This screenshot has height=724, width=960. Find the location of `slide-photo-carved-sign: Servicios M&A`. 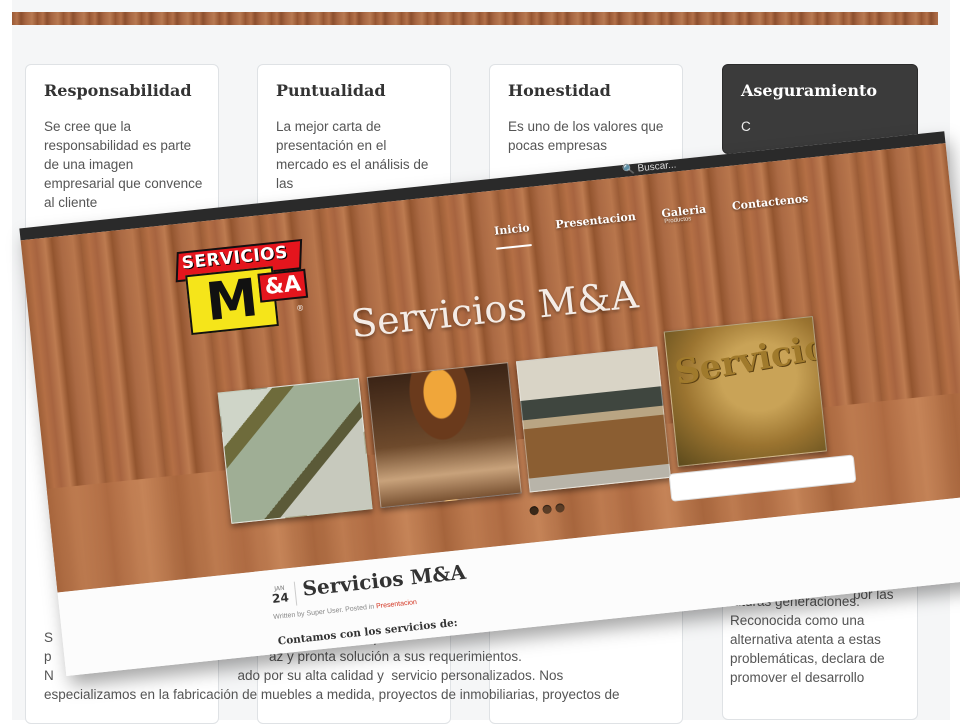

slide-photo-carved-sign: Servicios M&A is located at coordinates (745, 391).